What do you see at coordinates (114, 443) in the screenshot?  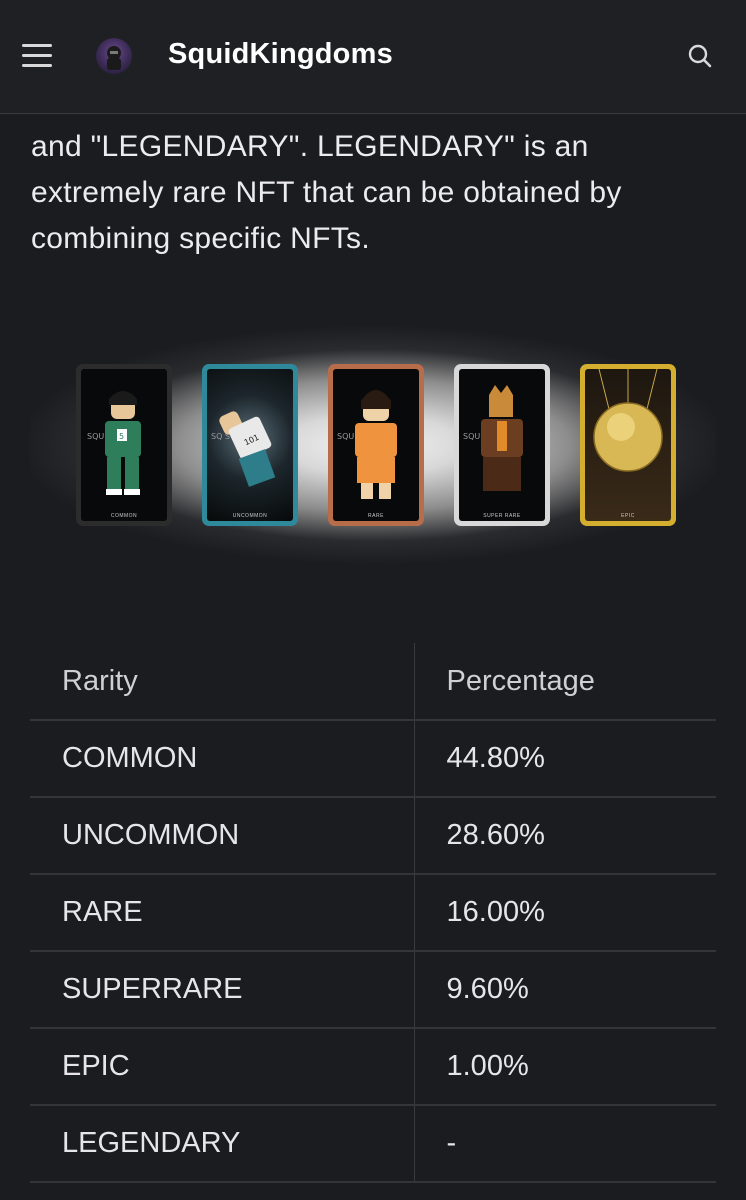 I see `common-figure-image: SQUID OM.S 5` at bounding box center [114, 443].